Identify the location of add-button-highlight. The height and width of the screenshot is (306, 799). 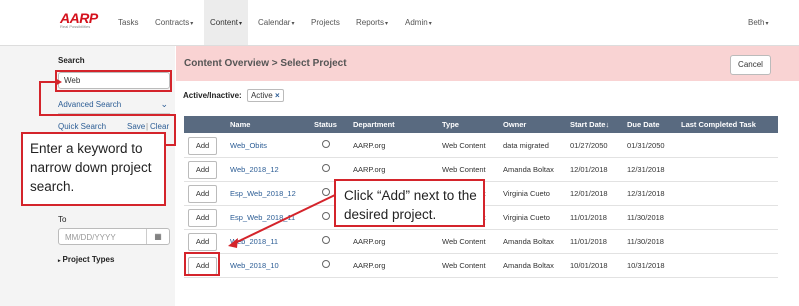
(202, 264).